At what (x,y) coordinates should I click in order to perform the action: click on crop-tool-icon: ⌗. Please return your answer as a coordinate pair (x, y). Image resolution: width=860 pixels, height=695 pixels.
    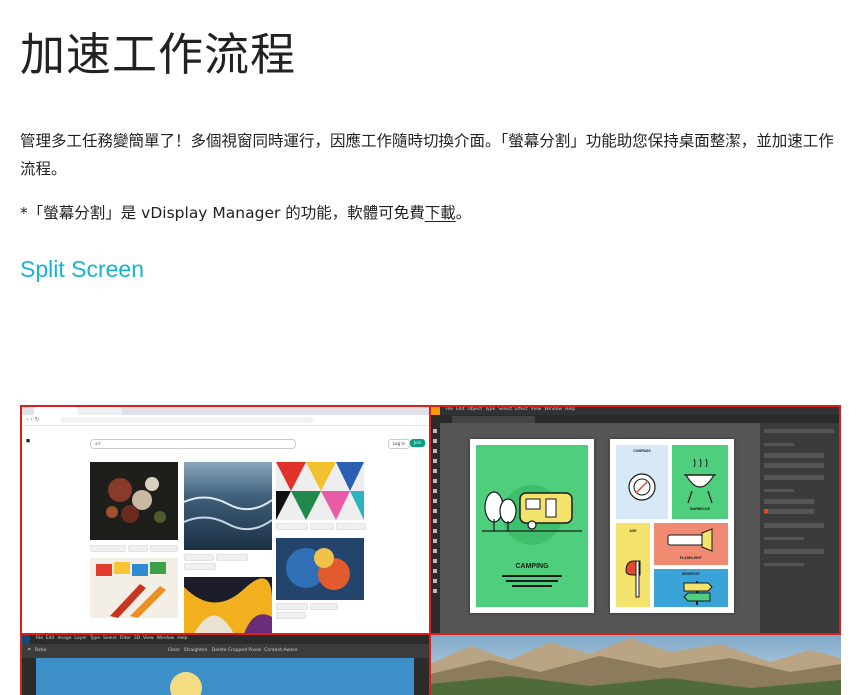
    Looking at the image, I should click on (29, 650).